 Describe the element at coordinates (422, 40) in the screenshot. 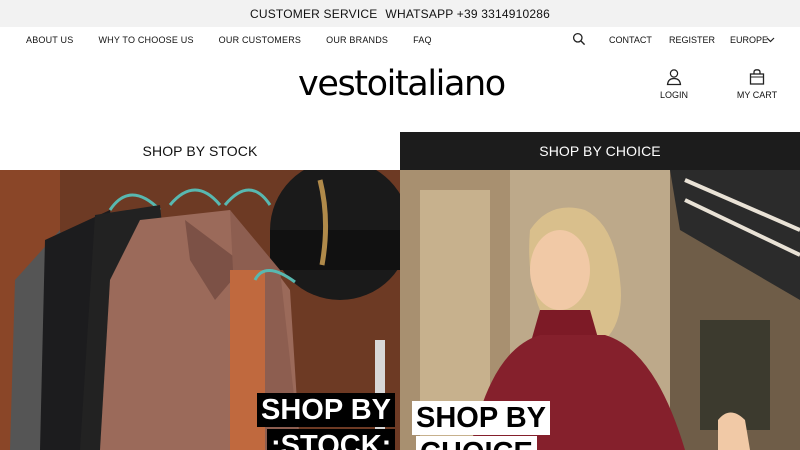

I see `nav-faq: FAQ` at that location.